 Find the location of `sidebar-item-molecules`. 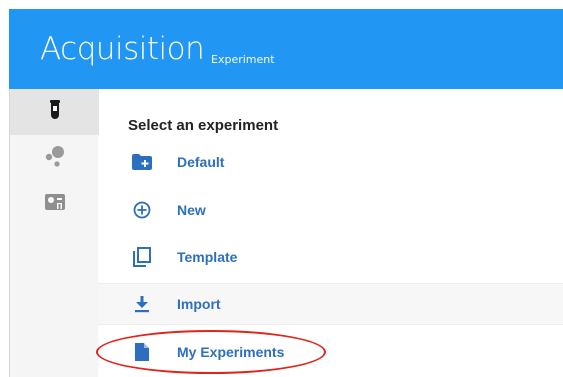

sidebar-item-molecules is located at coordinates (54, 158).